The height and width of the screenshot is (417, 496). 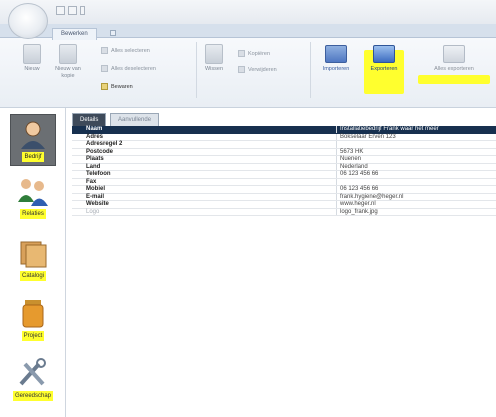 I want to click on table-row: E-mail frank.hygiene@heger.nl, so click(x=284, y=197).